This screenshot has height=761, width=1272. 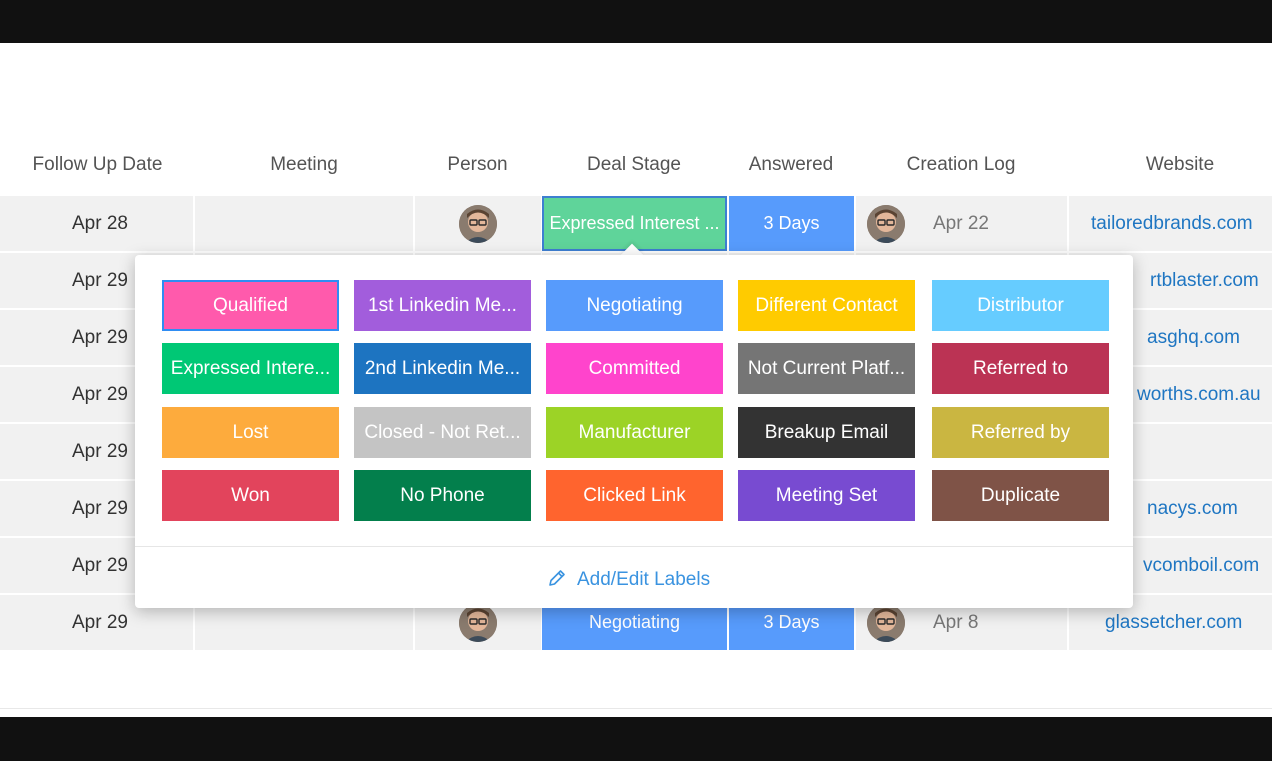 What do you see at coordinates (826, 305) in the screenshot?
I see `label-option: Different Contact` at bounding box center [826, 305].